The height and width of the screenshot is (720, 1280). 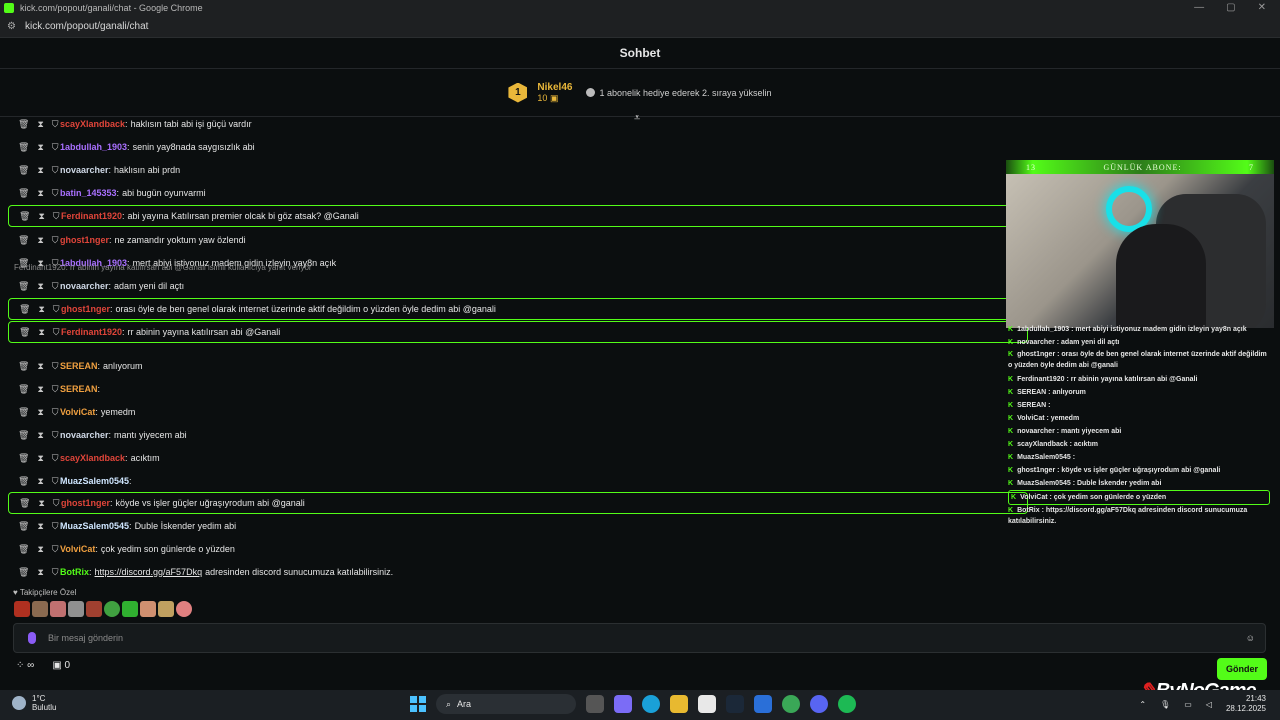 I want to click on clock: 21:43 28.12.2025, so click(x=1246, y=704).